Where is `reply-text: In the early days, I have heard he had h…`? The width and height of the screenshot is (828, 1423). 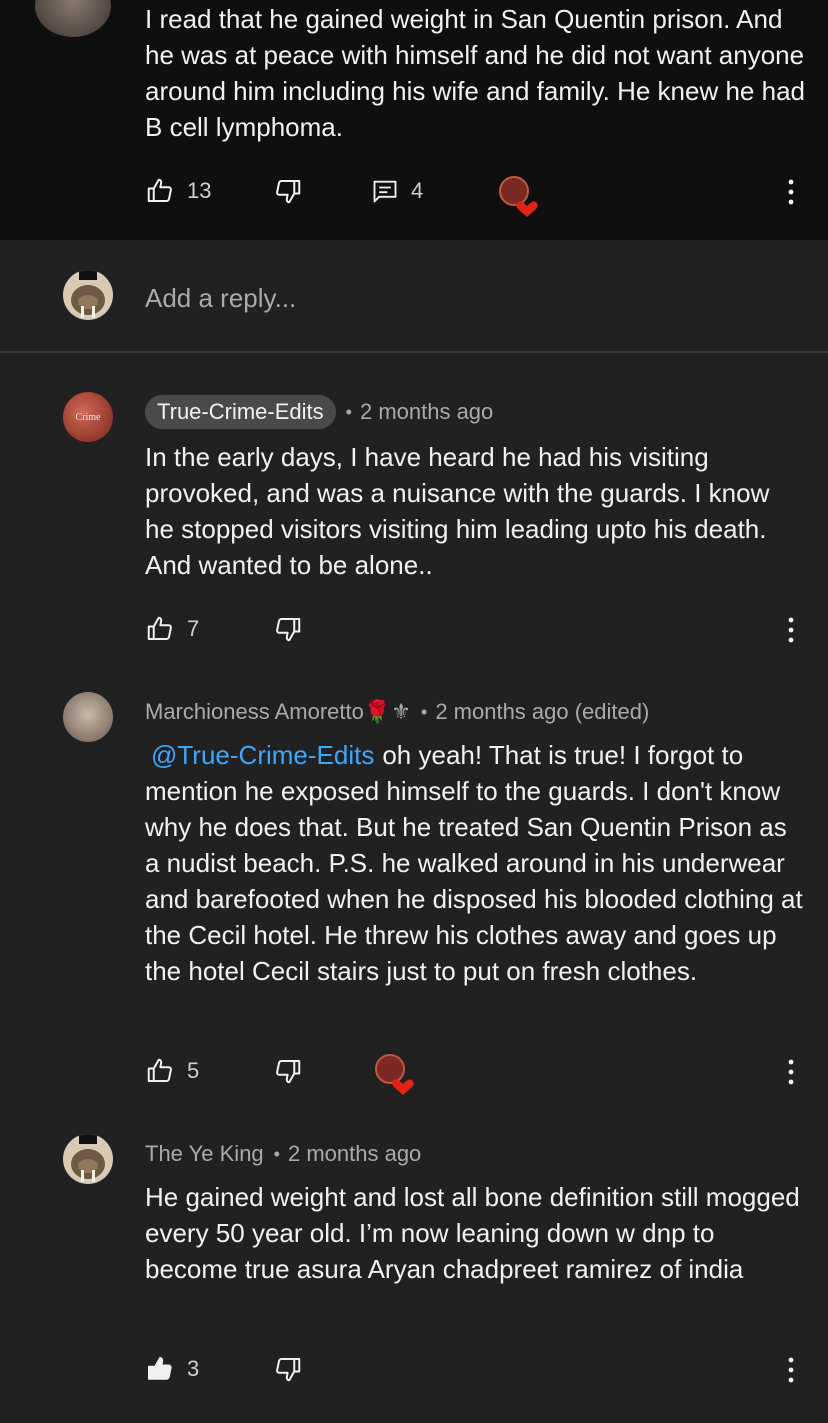 reply-text: In the early days, I have heard he had h… is located at coordinates (457, 511).